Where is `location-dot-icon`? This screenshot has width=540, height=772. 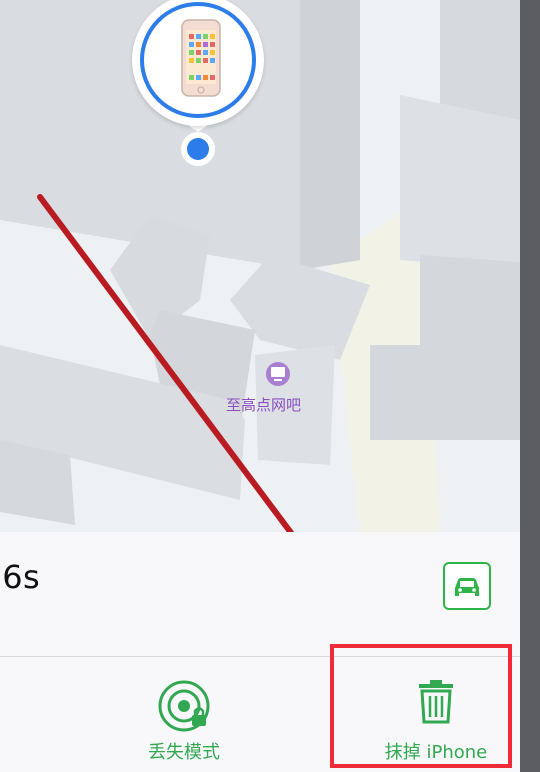 location-dot-icon is located at coordinates (198, 149).